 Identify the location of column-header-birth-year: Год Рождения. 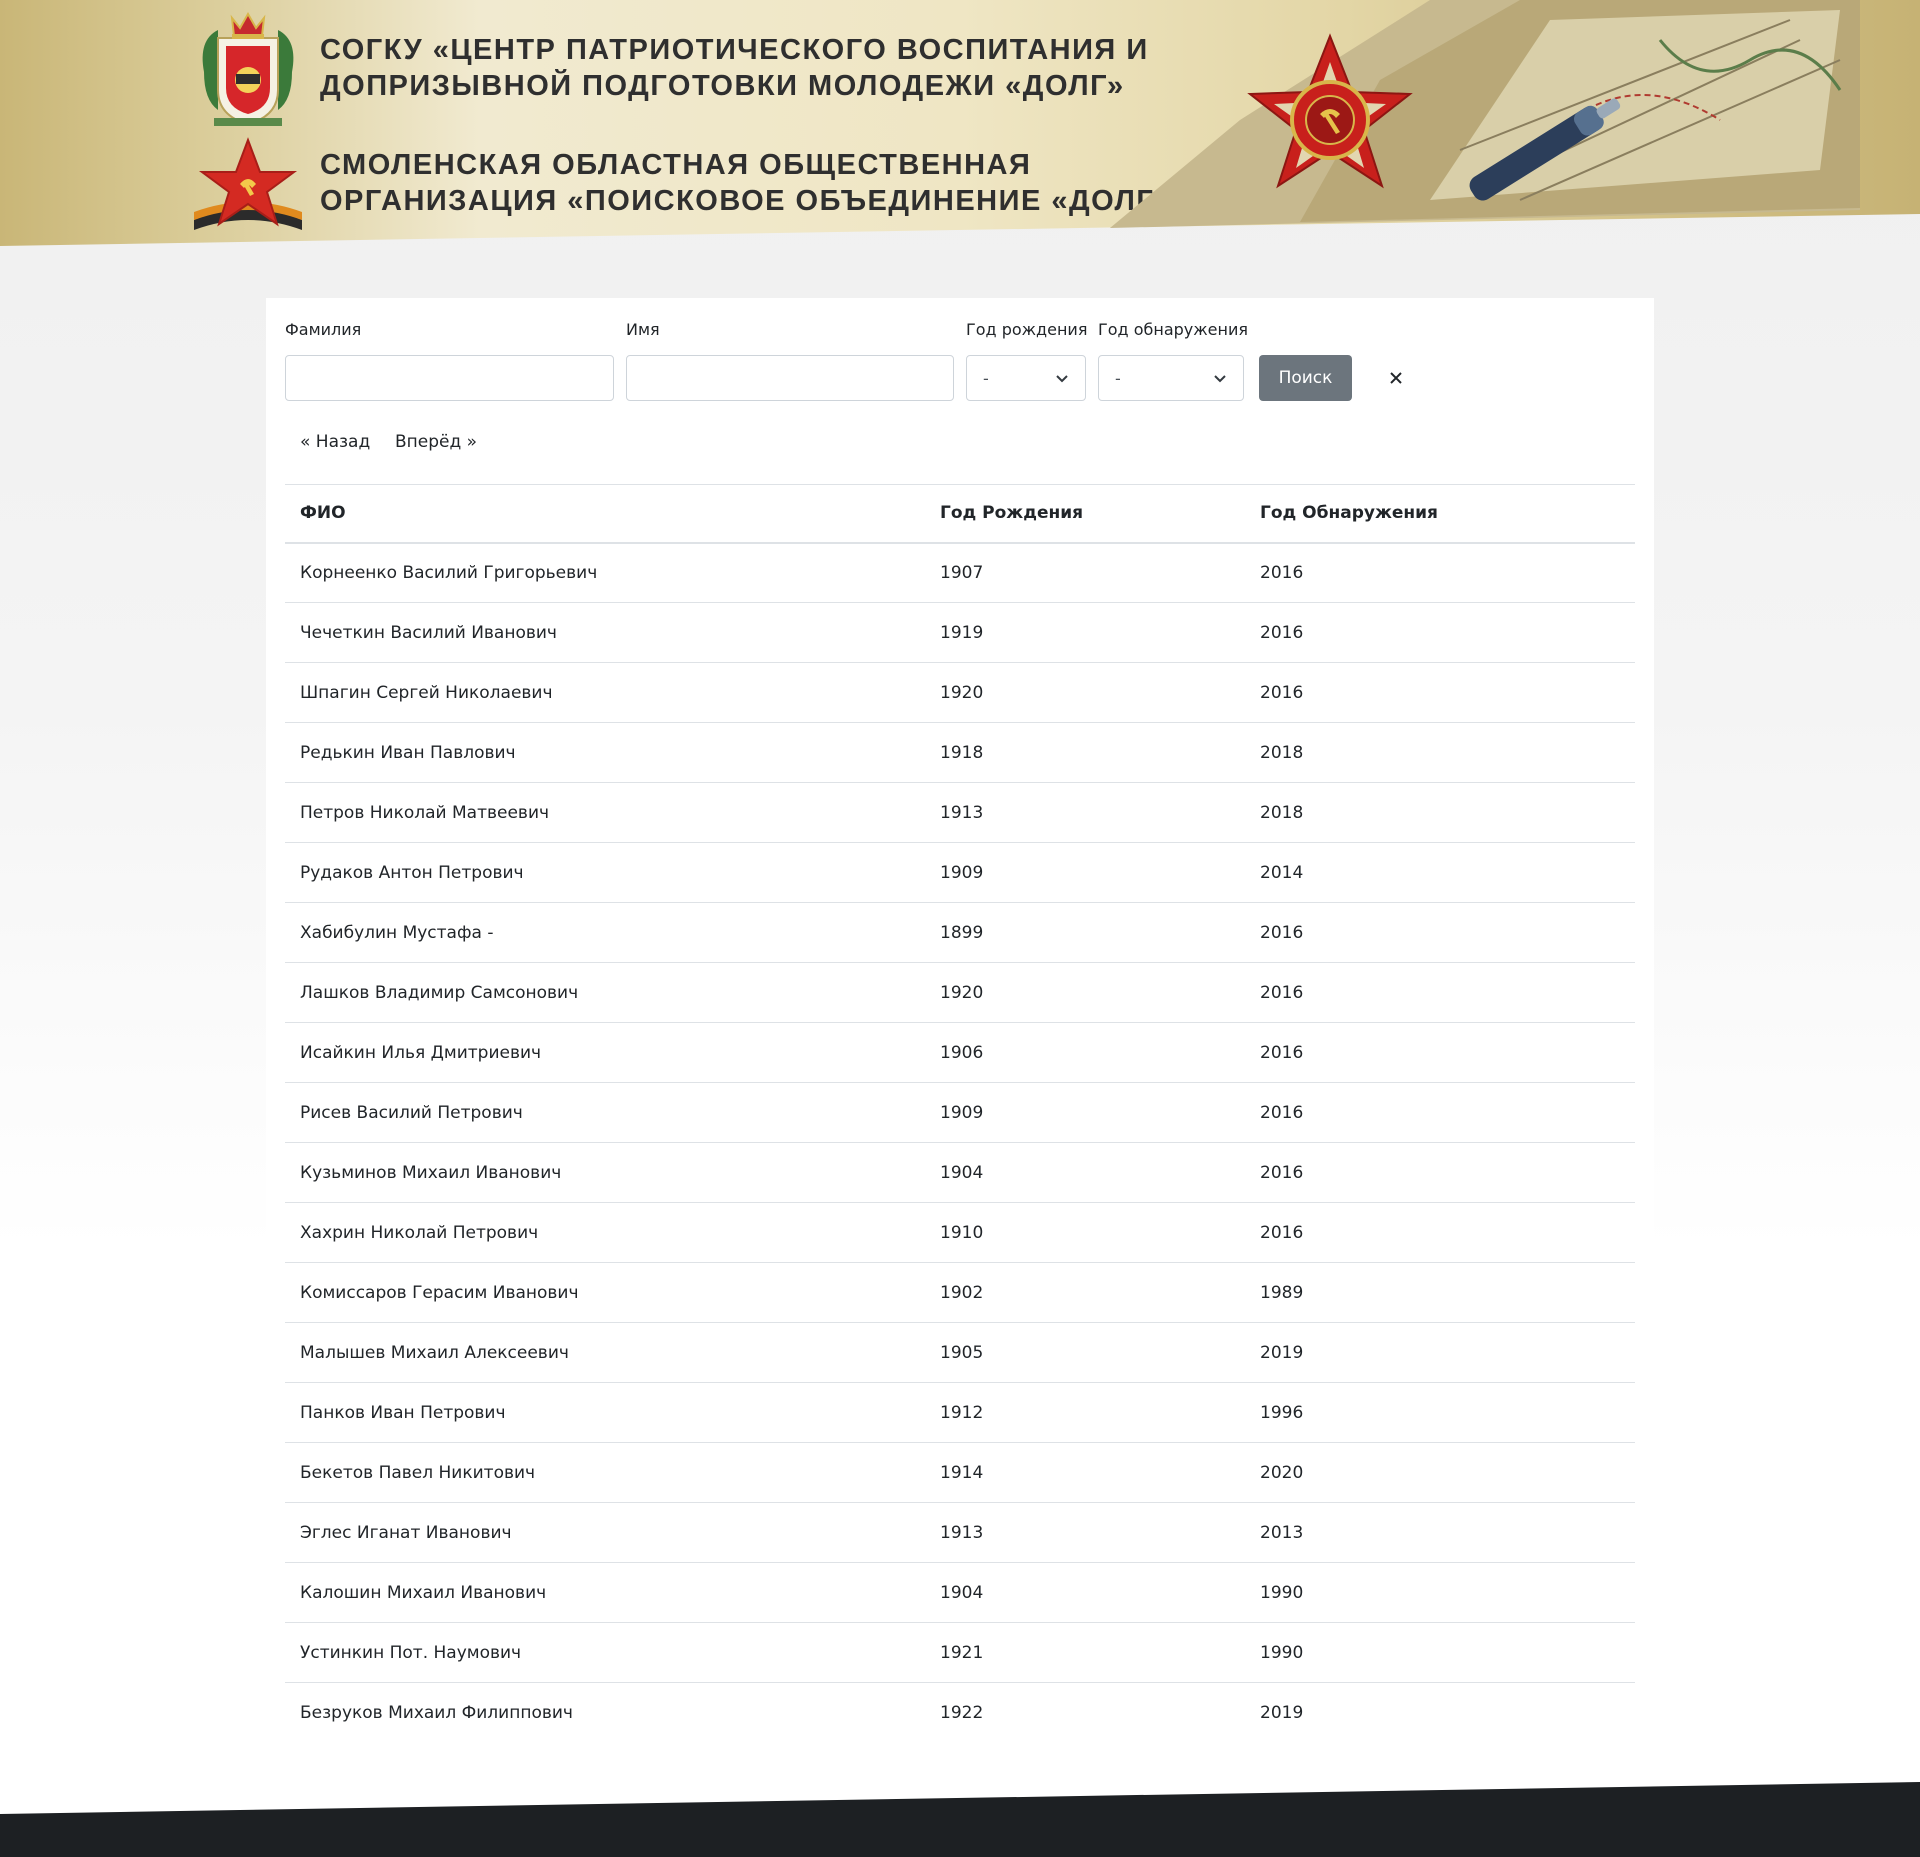
(1085, 514).